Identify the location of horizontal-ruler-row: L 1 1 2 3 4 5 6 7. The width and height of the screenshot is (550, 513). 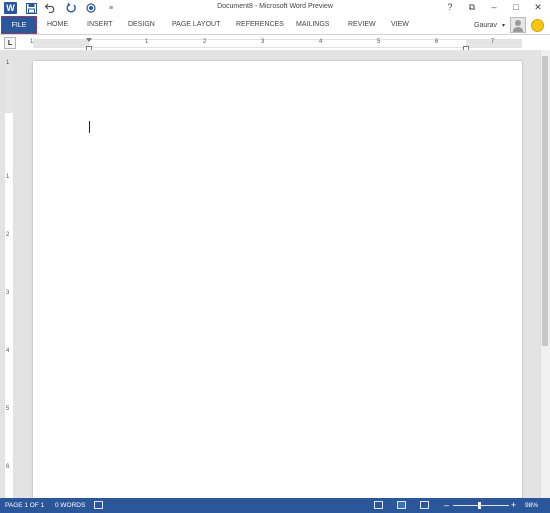
(275, 43).